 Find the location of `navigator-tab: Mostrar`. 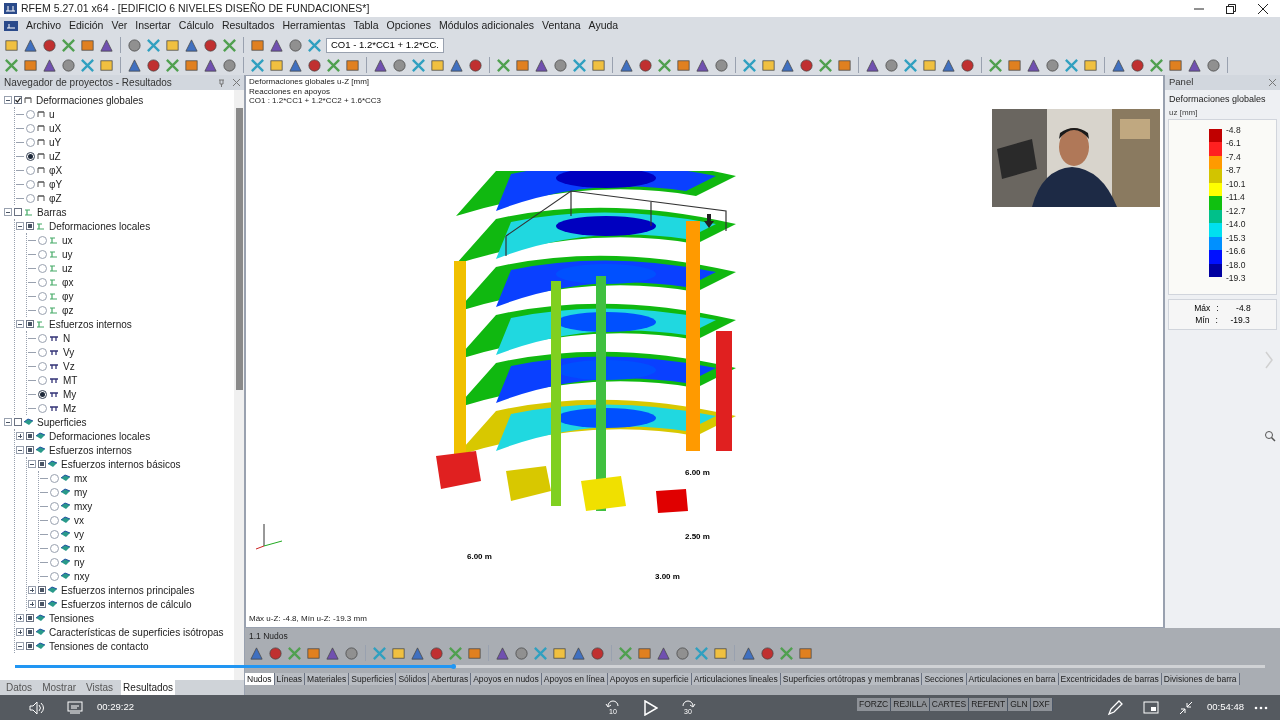

navigator-tab: Mostrar is located at coordinates (59, 687).